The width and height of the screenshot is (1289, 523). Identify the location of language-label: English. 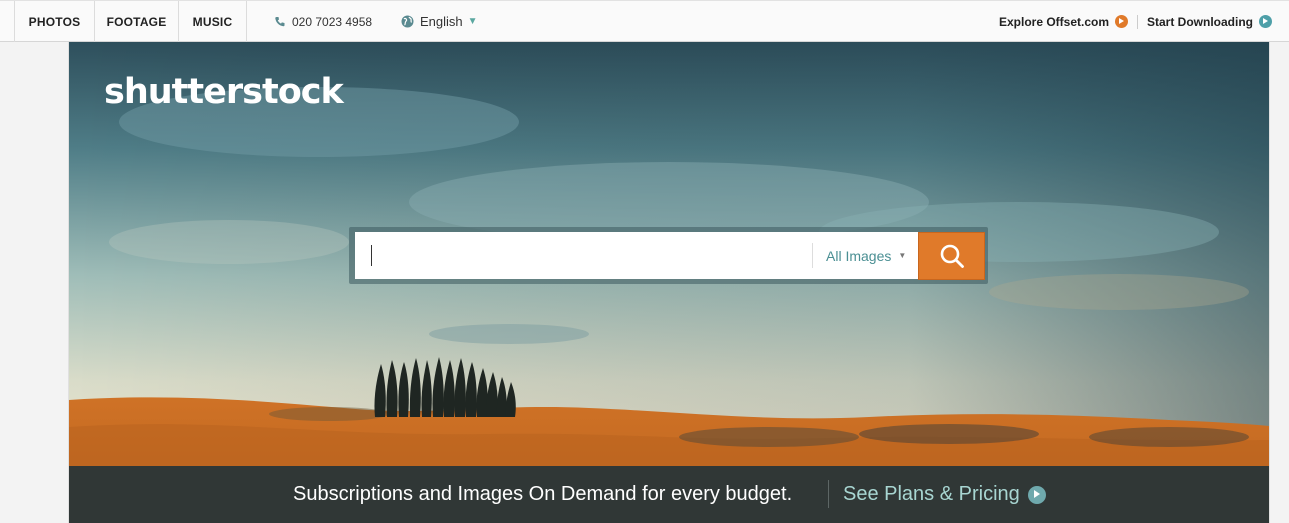
(441, 21).